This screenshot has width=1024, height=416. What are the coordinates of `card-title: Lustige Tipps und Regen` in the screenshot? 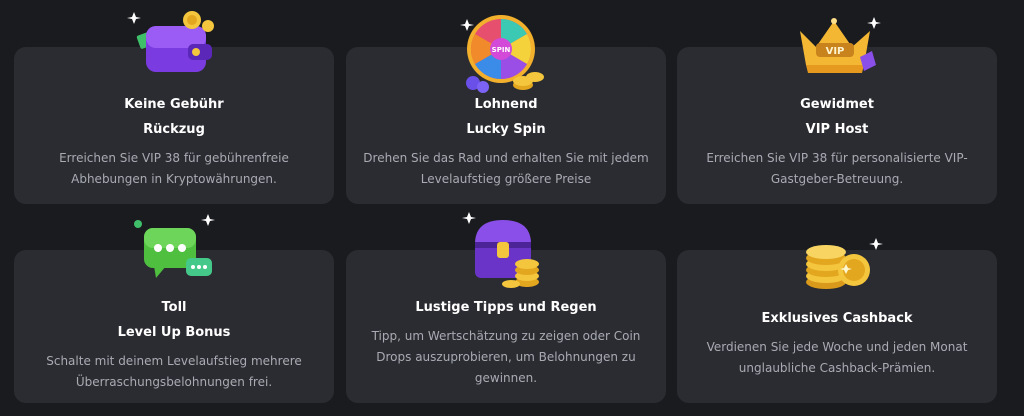 It's located at (506, 307).